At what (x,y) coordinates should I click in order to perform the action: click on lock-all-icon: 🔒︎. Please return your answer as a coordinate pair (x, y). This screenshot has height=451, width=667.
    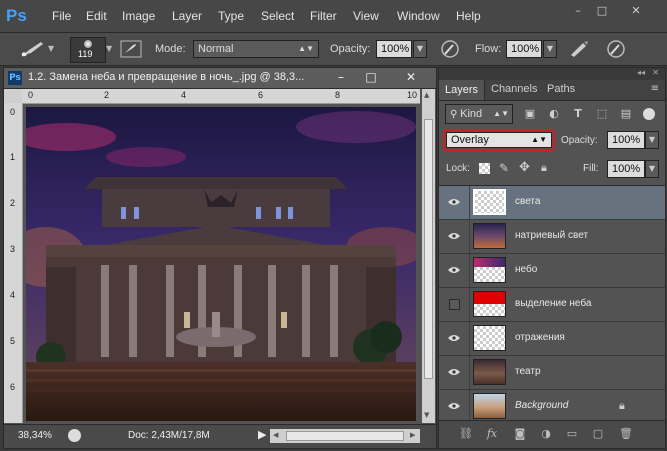
    Looking at the image, I should click on (544, 168).